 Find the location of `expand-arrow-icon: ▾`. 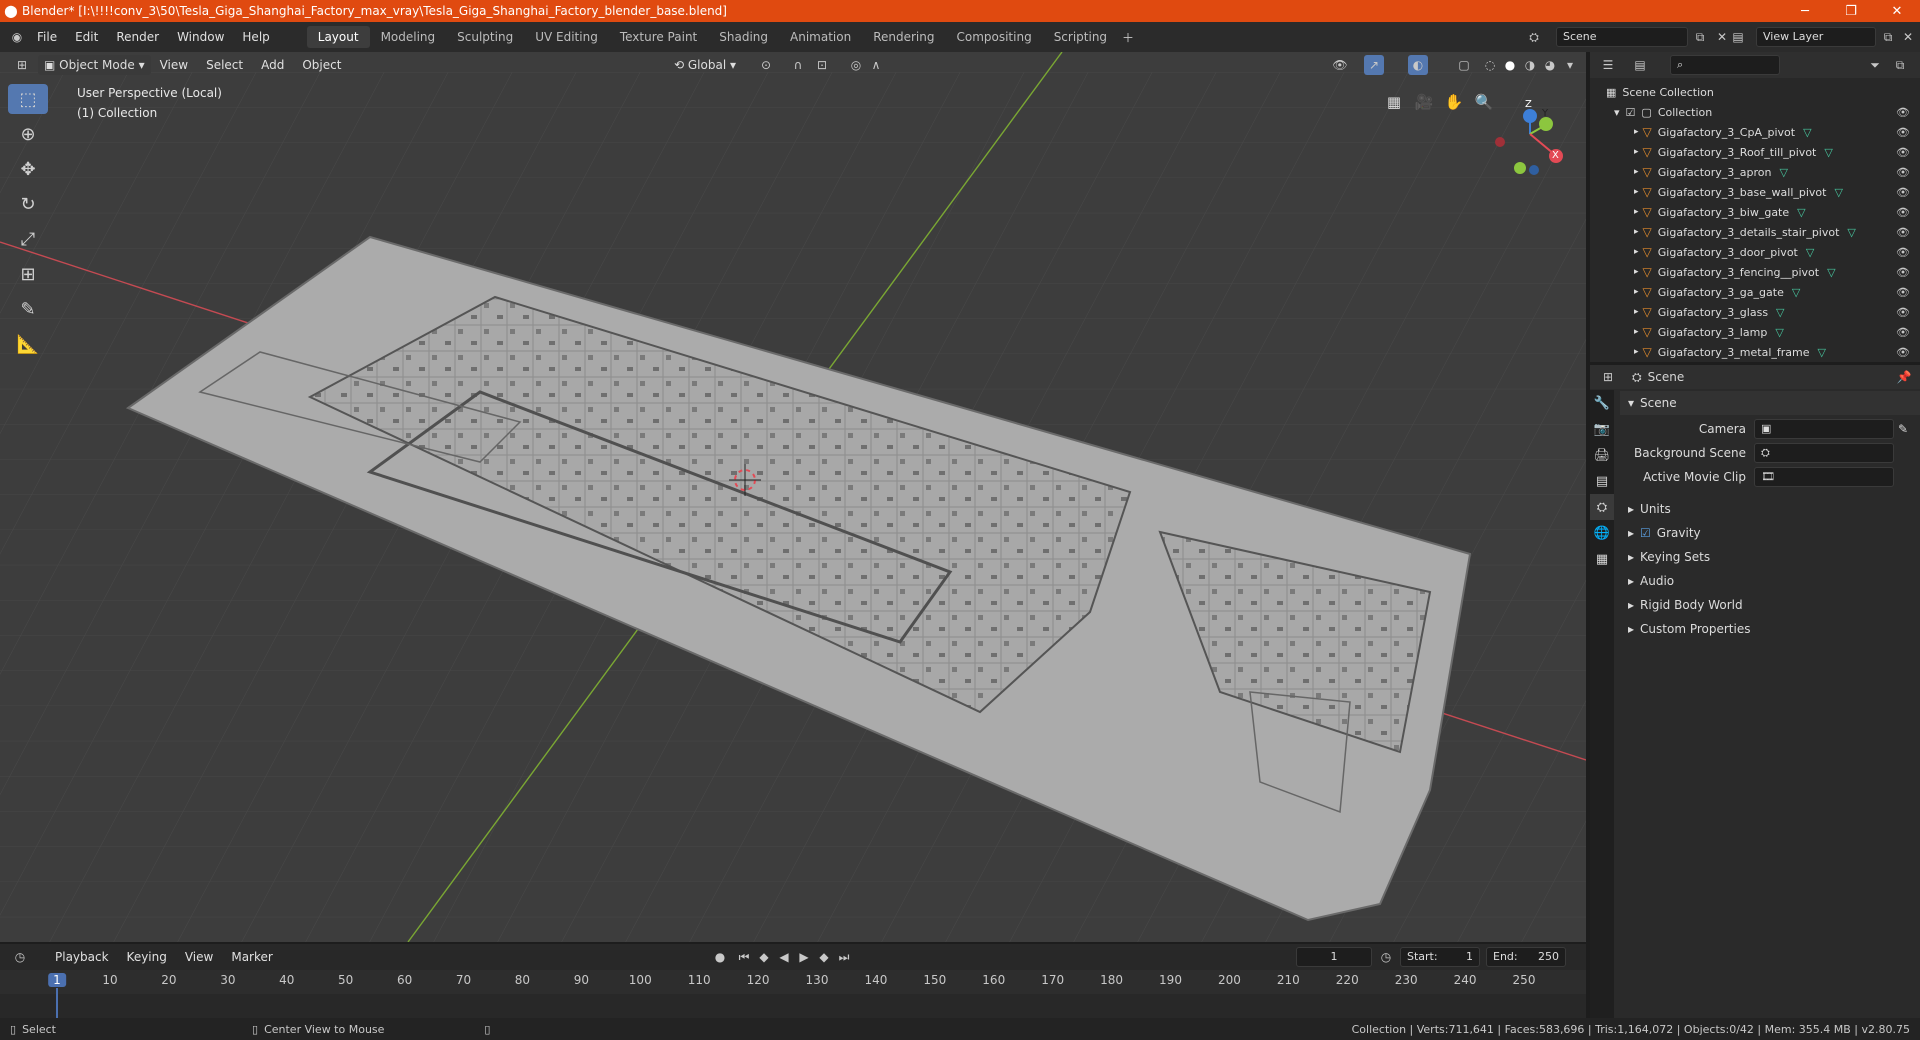

expand-arrow-icon: ▾ is located at coordinates (1617, 112).